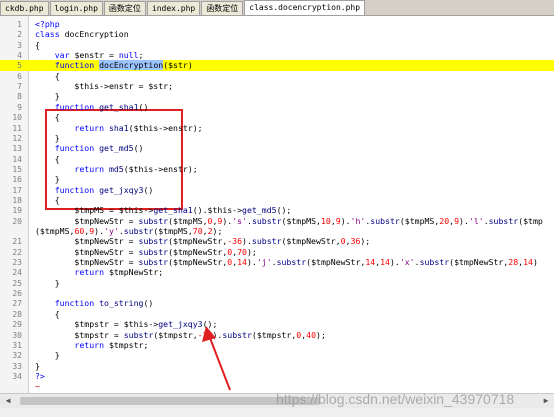  I want to click on annotation-arrow, so click(216, 358).